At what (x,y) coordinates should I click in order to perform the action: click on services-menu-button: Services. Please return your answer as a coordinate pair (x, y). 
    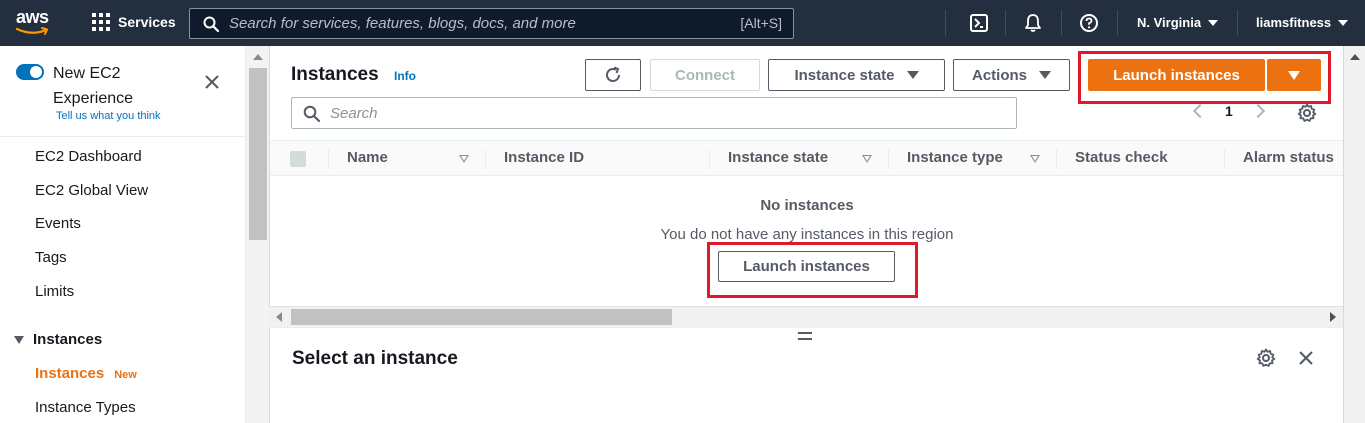
    Looking at the image, I should click on (134, 22).